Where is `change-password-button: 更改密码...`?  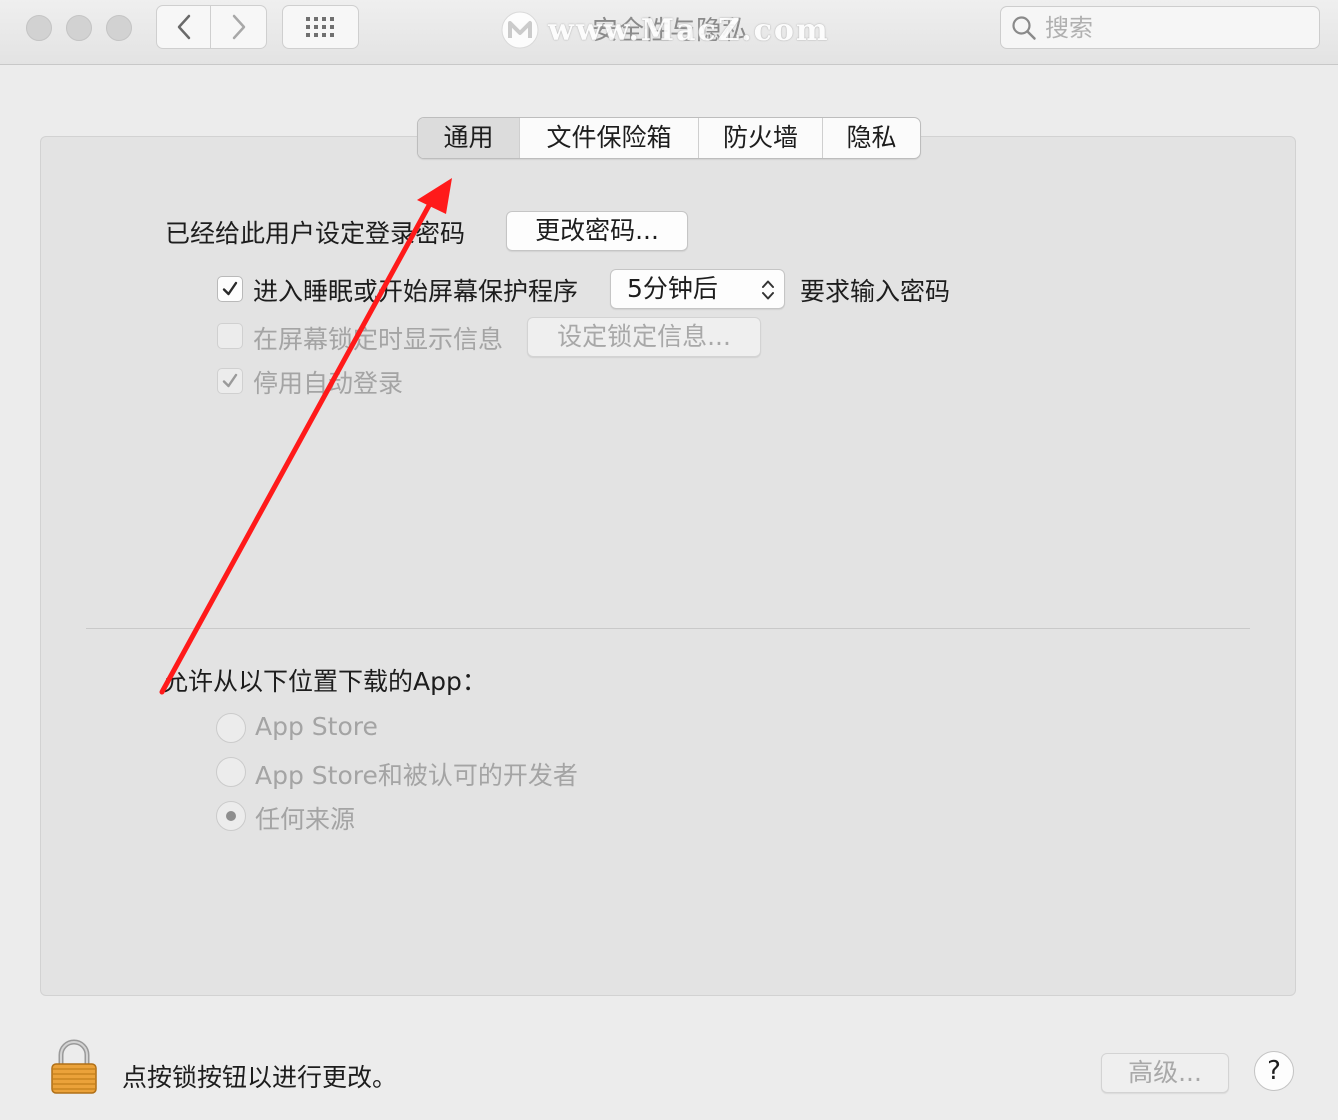 change-password-button: 更改密码... is located at coordinates (597, 231).